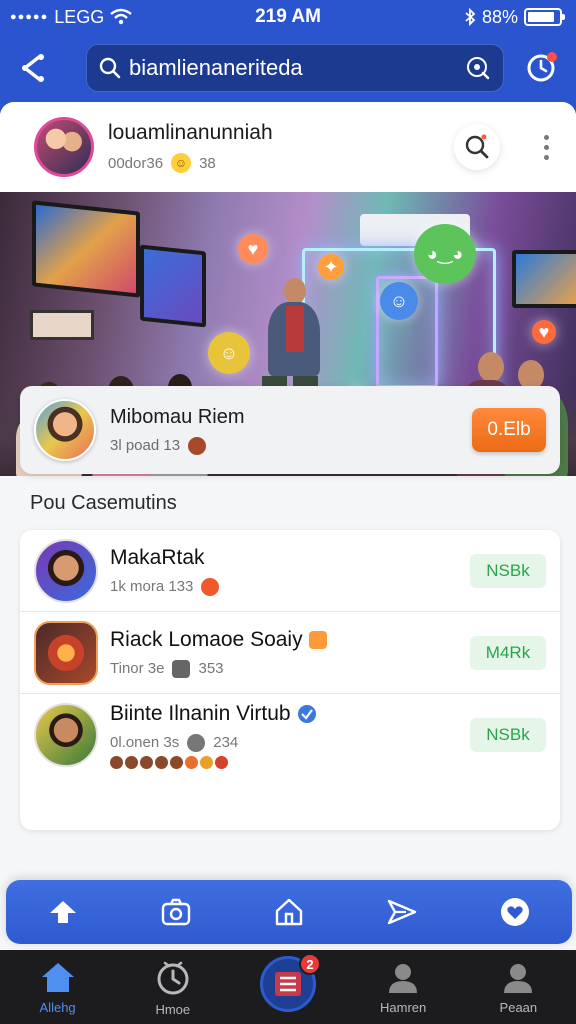  Describe the element at coordinates (290, 742) in the screenshot. I see `list-item-subtitle-row: 0l.onen 3s 234` at that location.